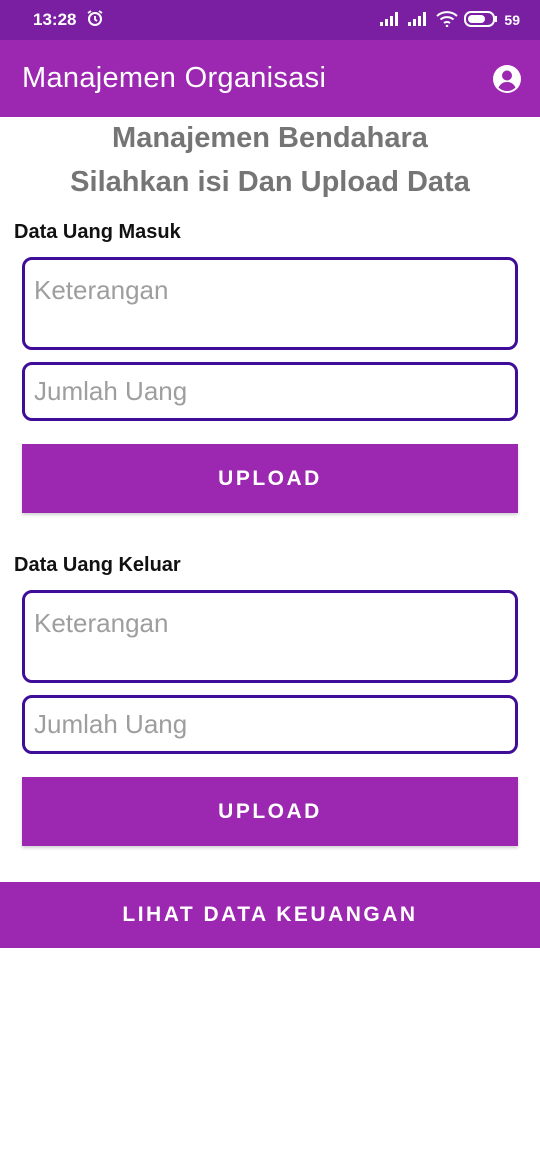 This screenshot has width=540, height=1170. I want to click on expense-section-label: Data Uang Keluar, so click(97, 565).